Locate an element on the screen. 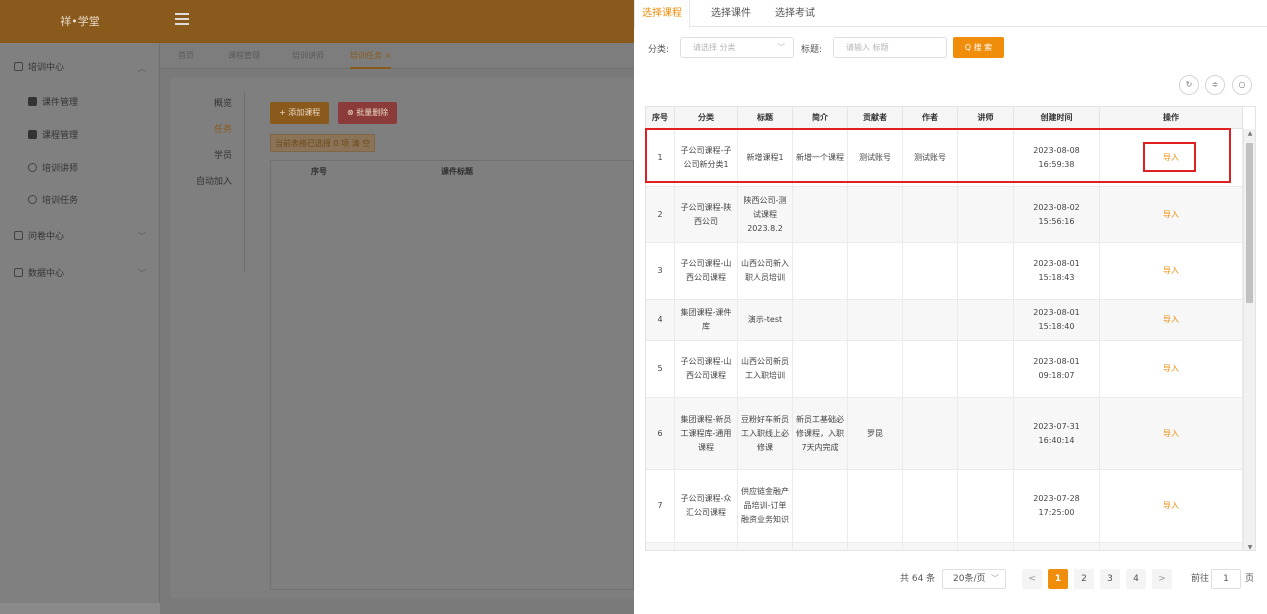 The height and width of the screenshot is (614, 1267). cell-title-text: 山西公司新员工入职培训 is located at coordinates (765, 368).